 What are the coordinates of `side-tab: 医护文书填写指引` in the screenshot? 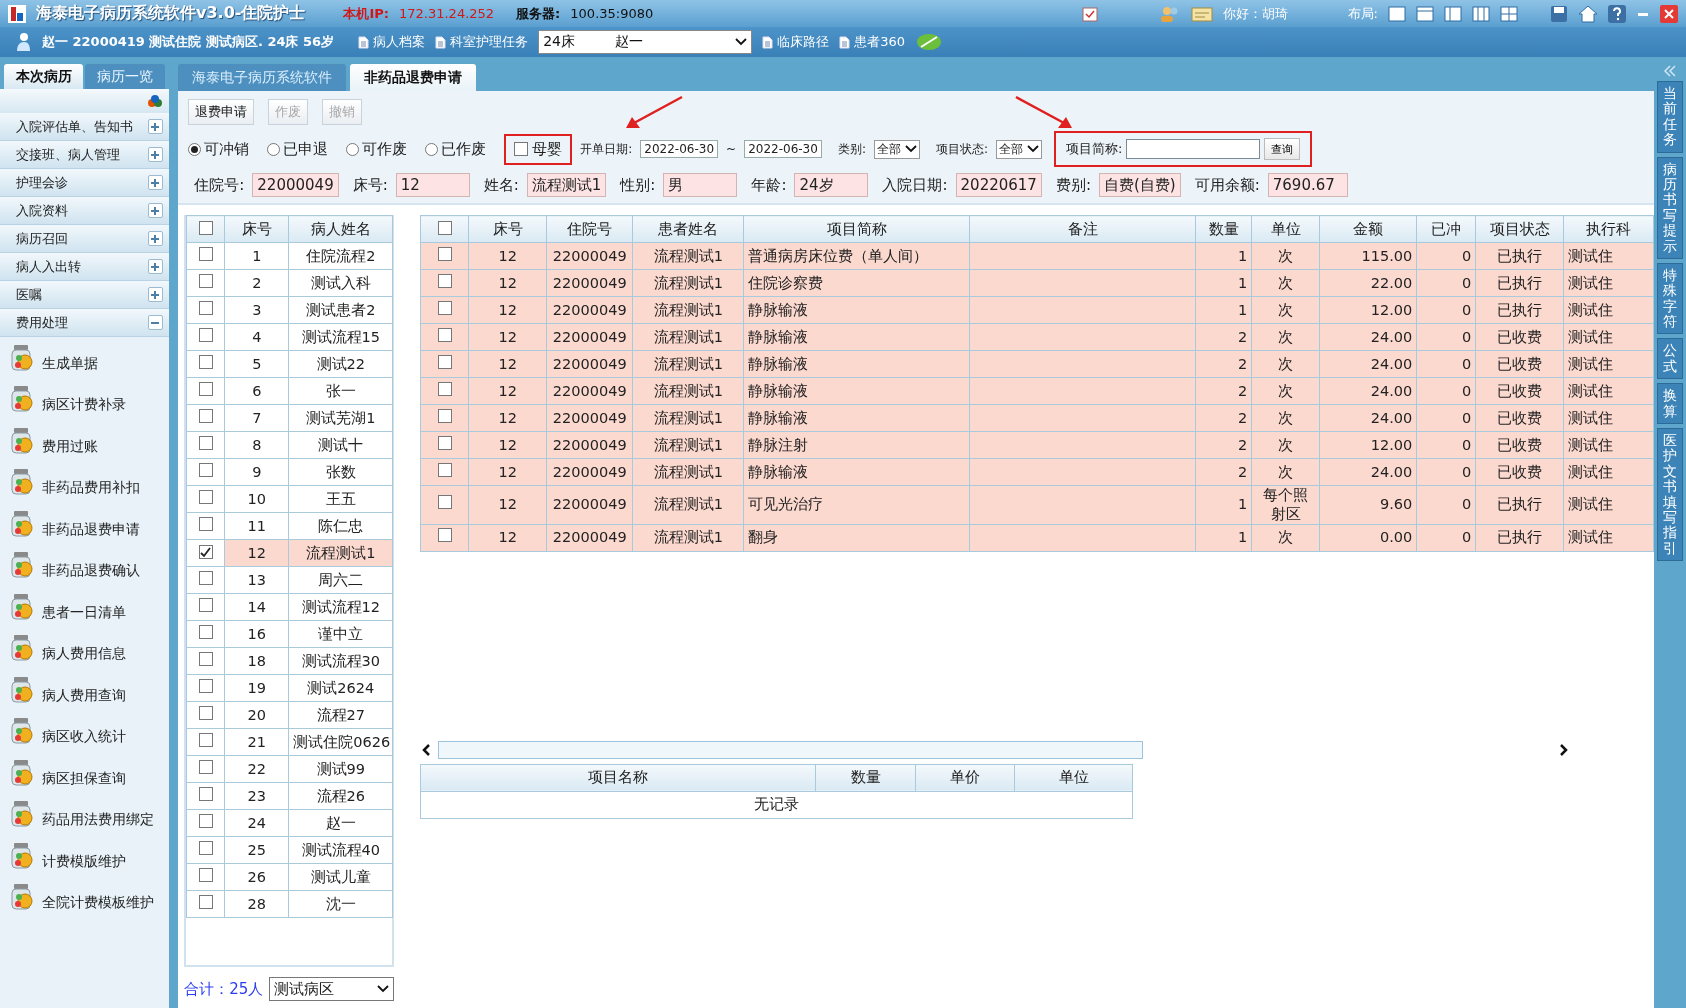 It's located at (1670, 495).